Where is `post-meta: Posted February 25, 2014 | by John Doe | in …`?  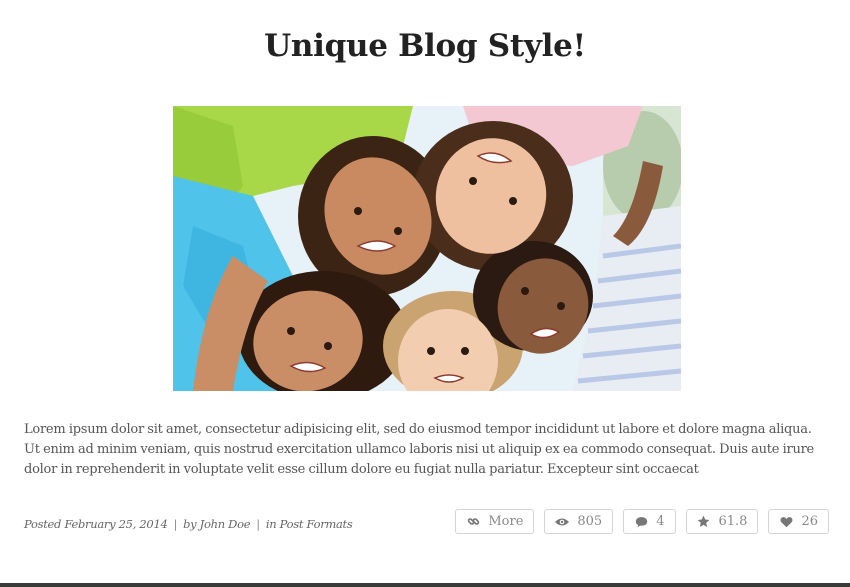
post-meta: Posted February 25, 2014 | by John Doe | in … is located at coordinates (188, 524).